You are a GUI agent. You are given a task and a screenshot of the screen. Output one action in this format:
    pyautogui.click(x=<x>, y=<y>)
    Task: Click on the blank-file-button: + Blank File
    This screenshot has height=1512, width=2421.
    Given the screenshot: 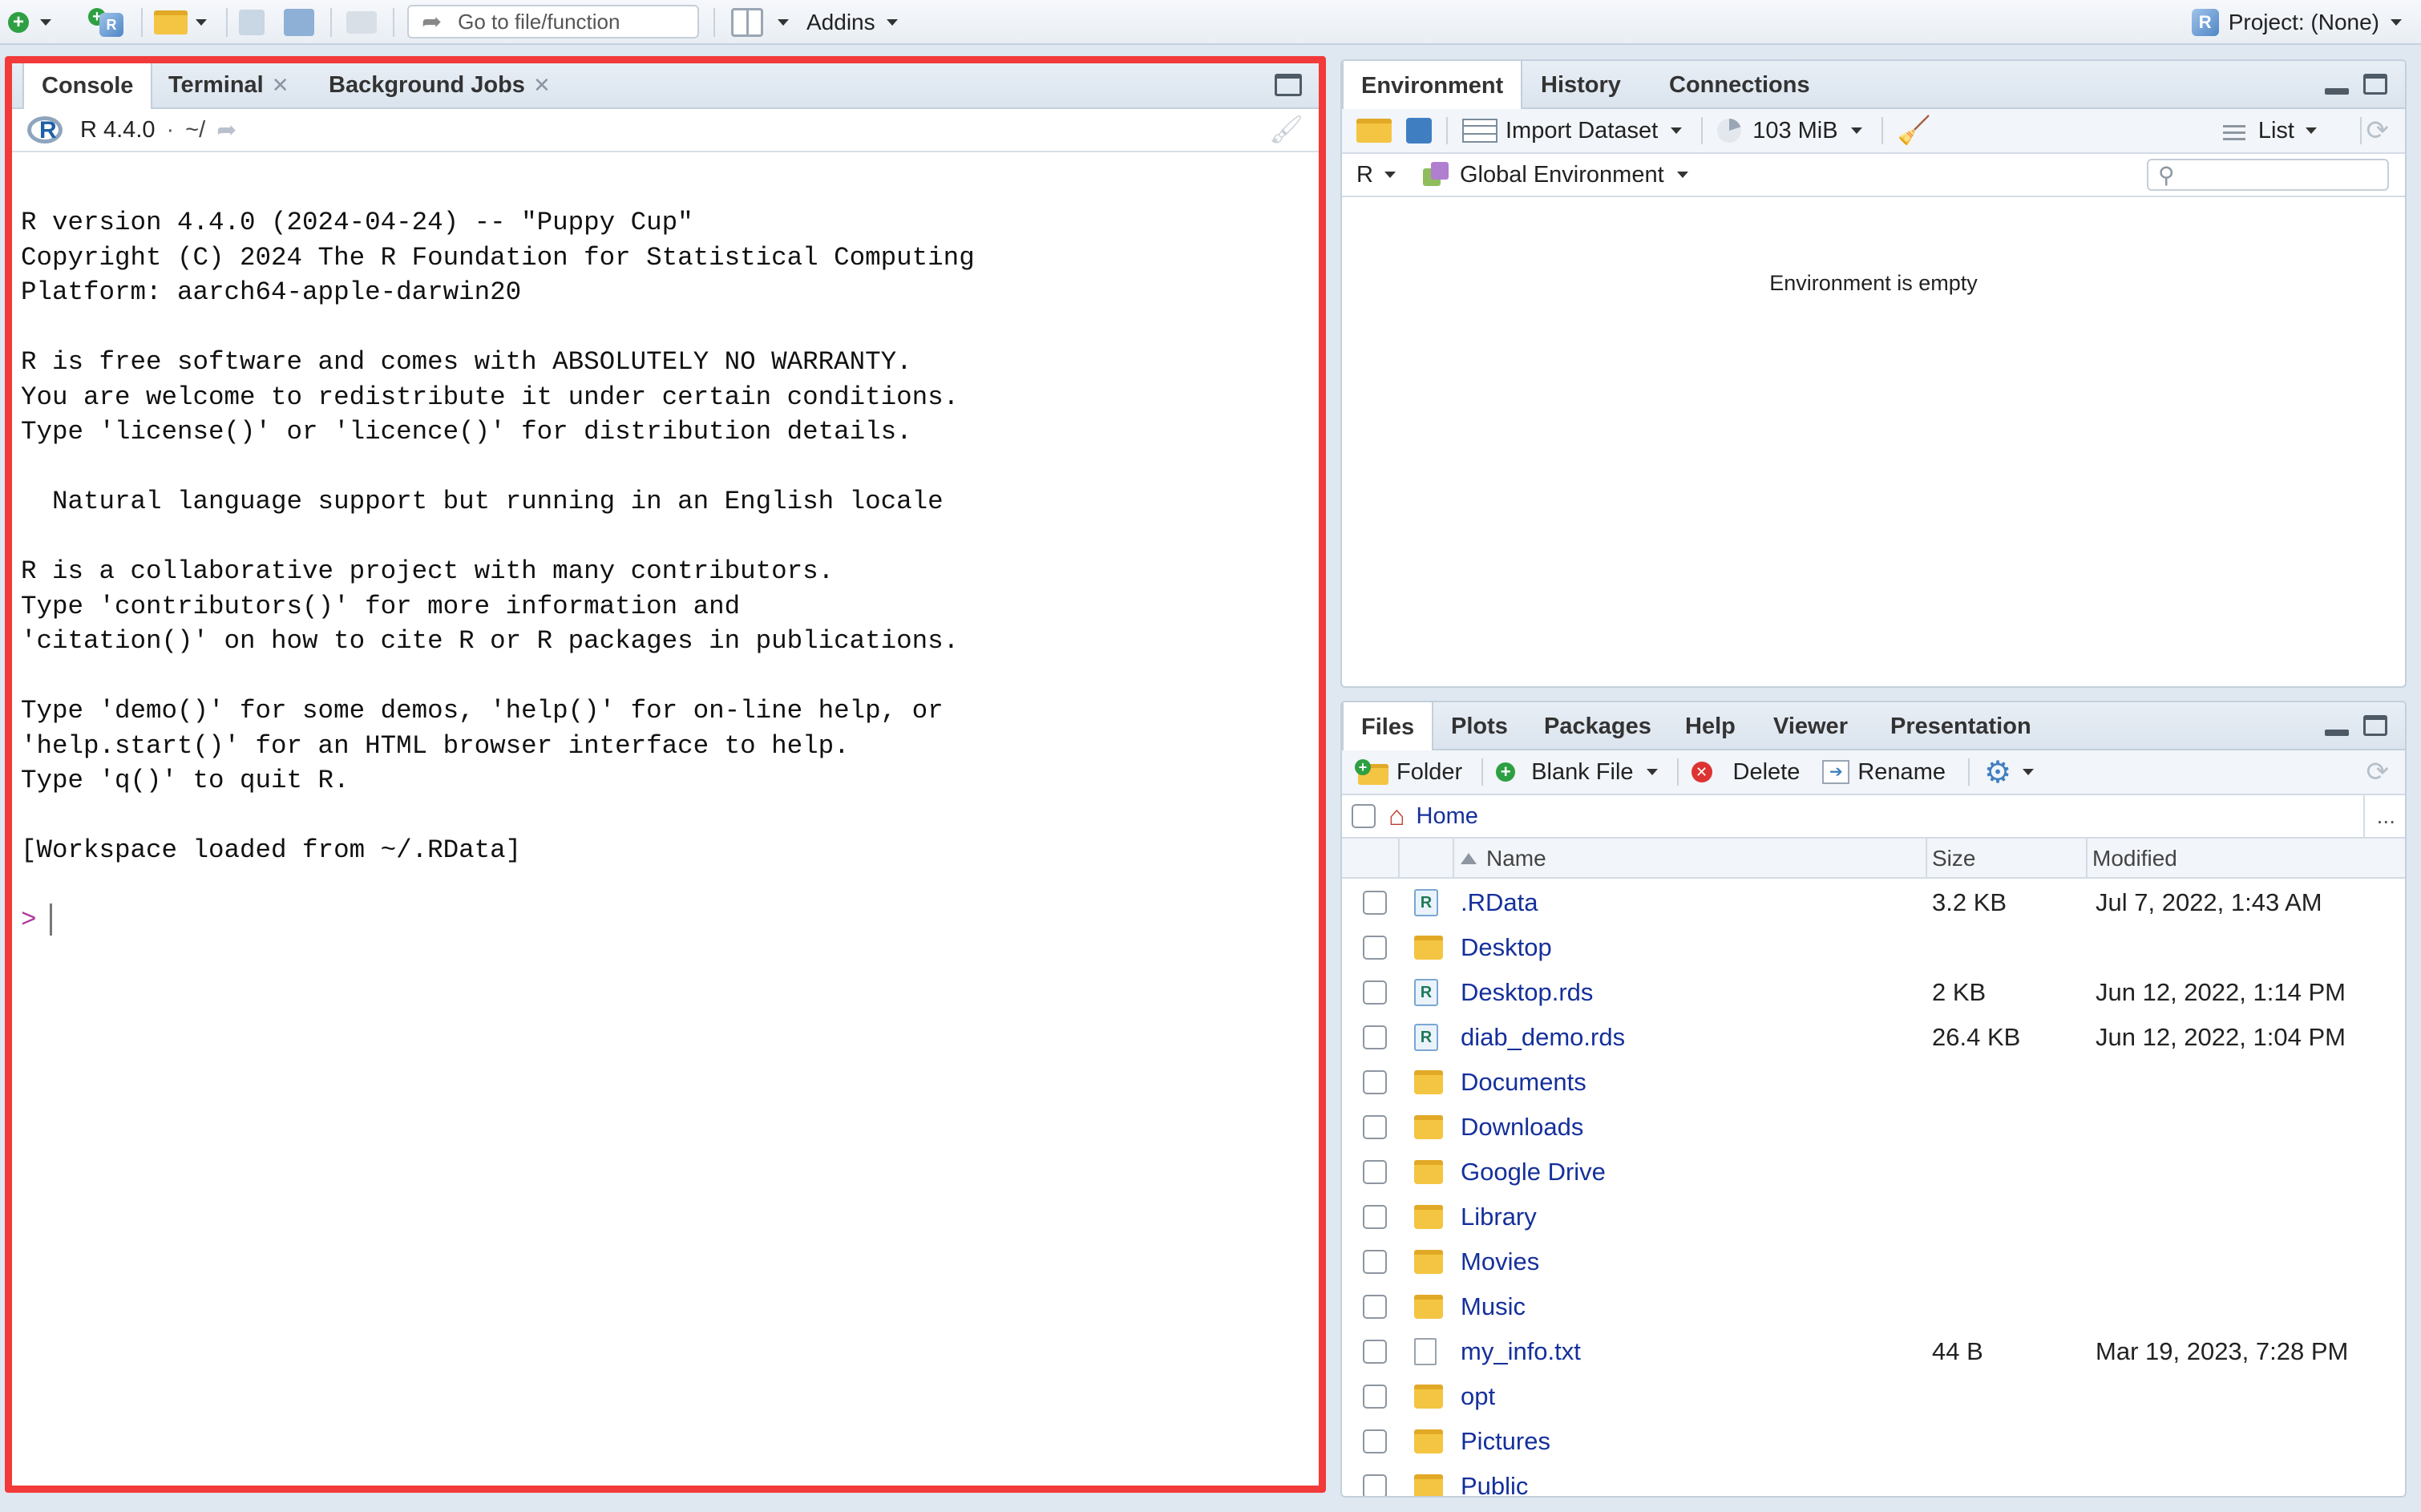 What is the action you would take?
    pyautogui.click(x=1577, y=772)
    